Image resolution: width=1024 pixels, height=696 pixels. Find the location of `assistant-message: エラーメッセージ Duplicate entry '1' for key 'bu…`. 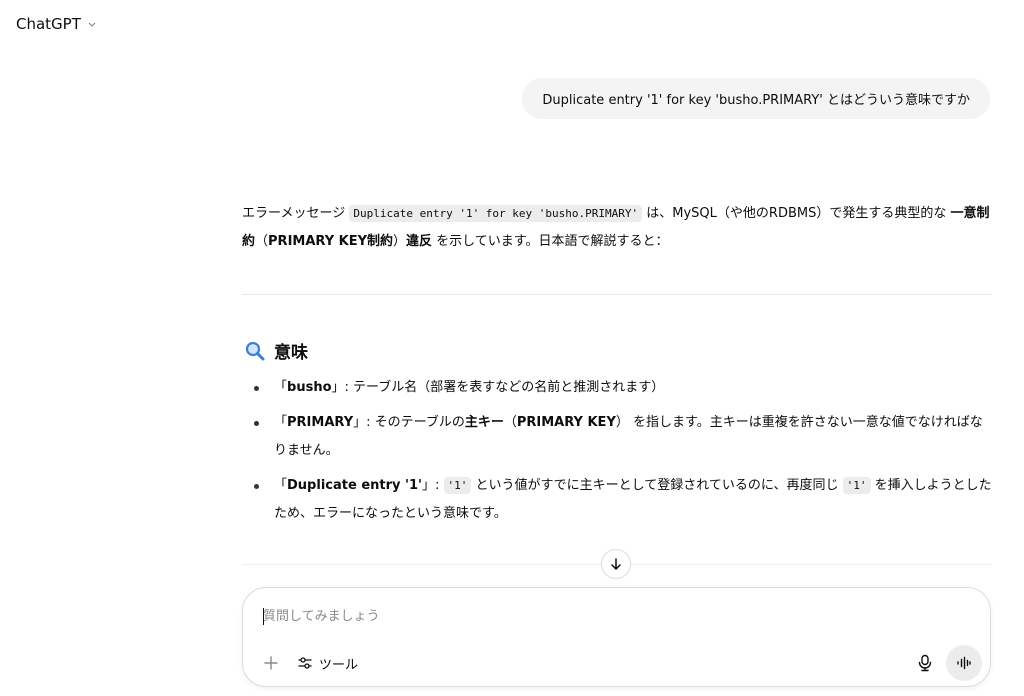

assistant-message: エラーメッセージ Duplicate entry '1' for key 'bu… is located at coordinates (617, 228).